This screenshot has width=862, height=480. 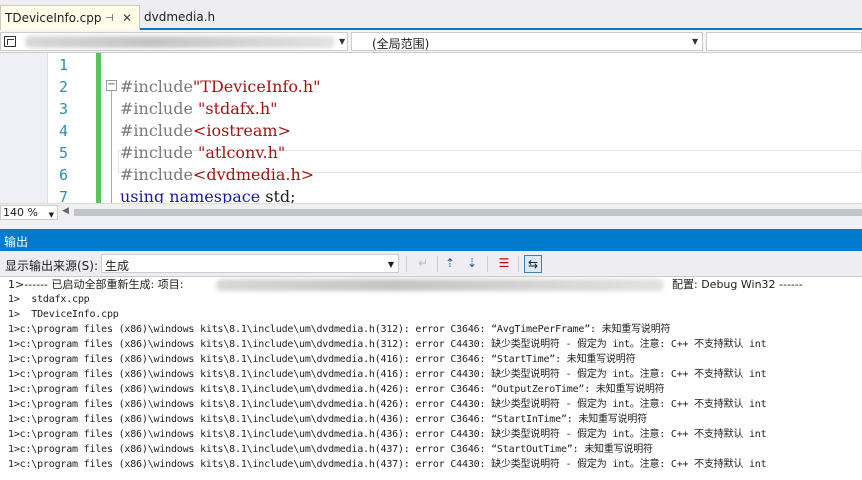 I want to click on output-source-value: 生成, so click(x=117, y=266).